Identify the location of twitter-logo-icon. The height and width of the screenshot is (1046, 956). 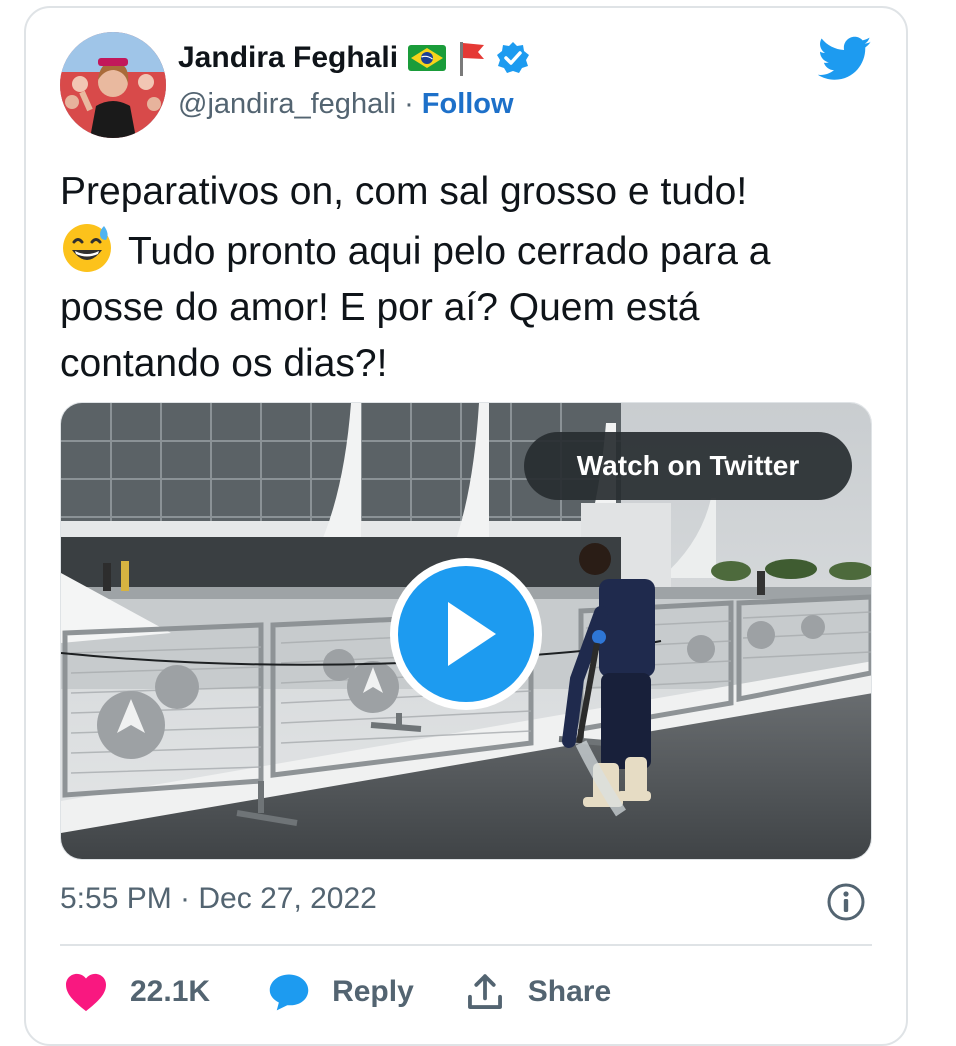
(844, 59).